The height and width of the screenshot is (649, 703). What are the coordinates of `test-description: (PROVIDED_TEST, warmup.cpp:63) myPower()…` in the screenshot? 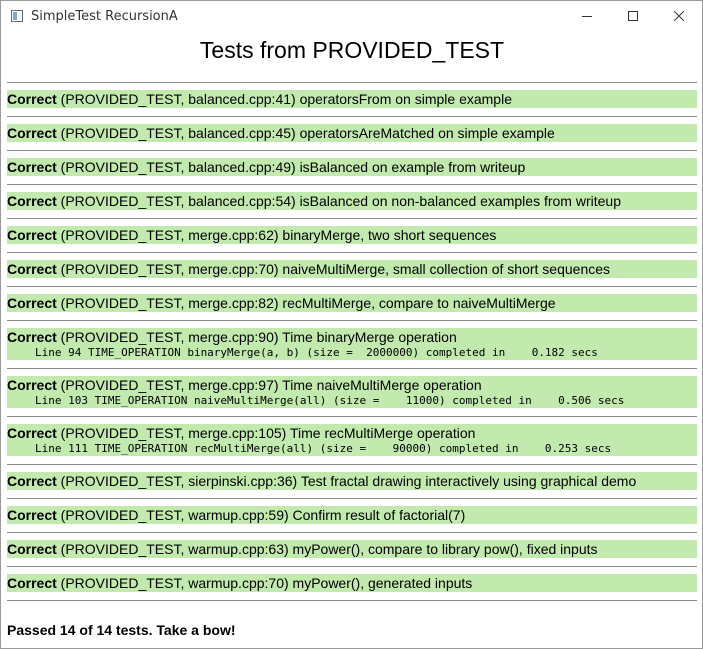 It's located at (327, 549).